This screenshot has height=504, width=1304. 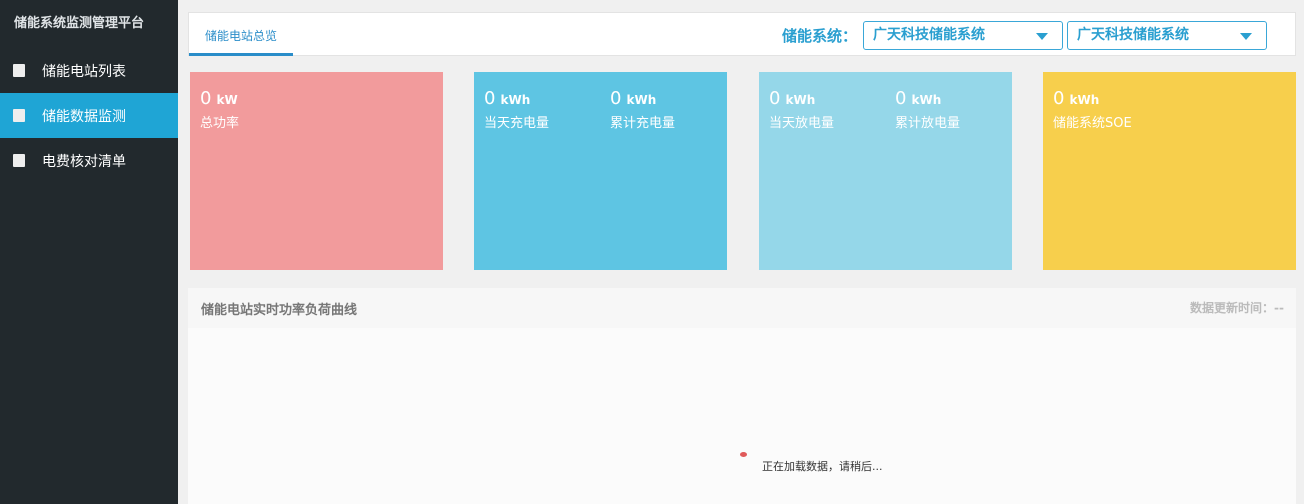 I want to click on metric: 0 kW 总功率, so click(x=219, y=109).